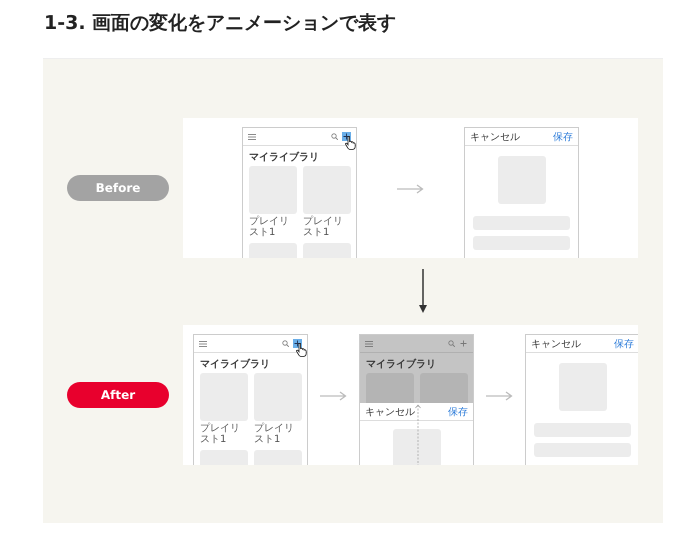 Image resolution: width=688 pixels, height=553 pixels. What do you see at coordinates (220, 23) in the screenshot?
I see `section-heading: 1-3. 画面の変化をアニメーションで表す` at bounding box center [220, 23].